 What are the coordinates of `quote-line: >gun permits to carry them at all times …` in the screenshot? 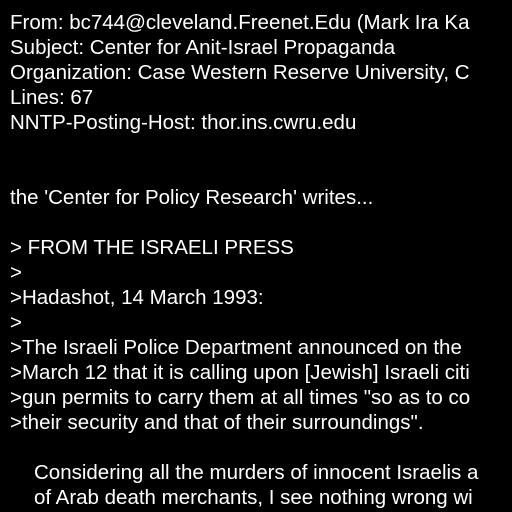 It's located at (240, 397).